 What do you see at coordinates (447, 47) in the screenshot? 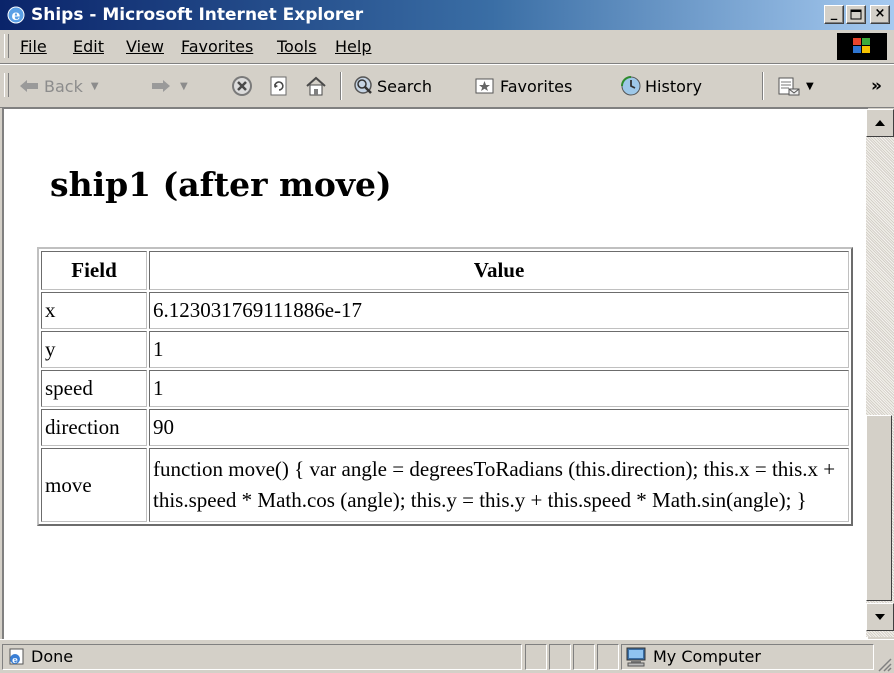
I see `menu-bar: File Edit View Favorites Tools Help` at bounding box center [447, 47].